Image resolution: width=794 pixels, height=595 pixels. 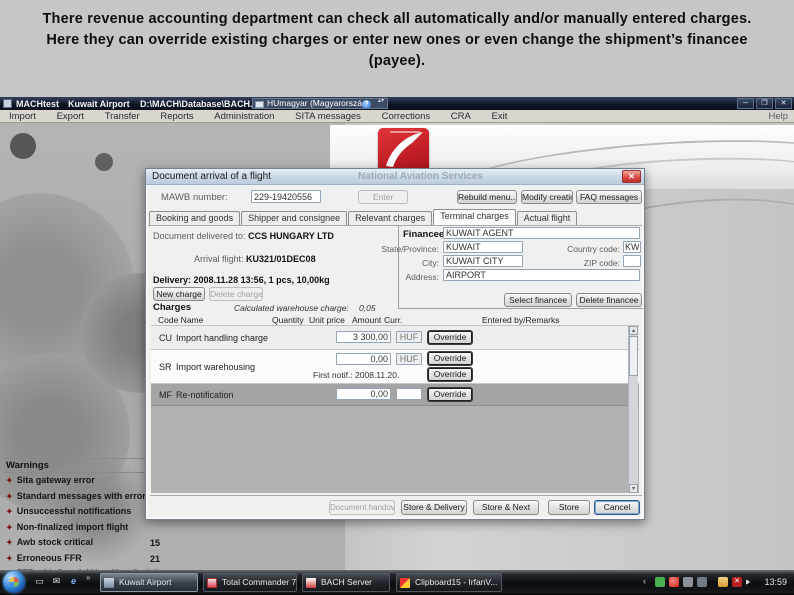 What do you see at coordinates (633, 330) in the screenshot?
I see `scroll-up-icon: ▴` at bounding box center [633, 330].